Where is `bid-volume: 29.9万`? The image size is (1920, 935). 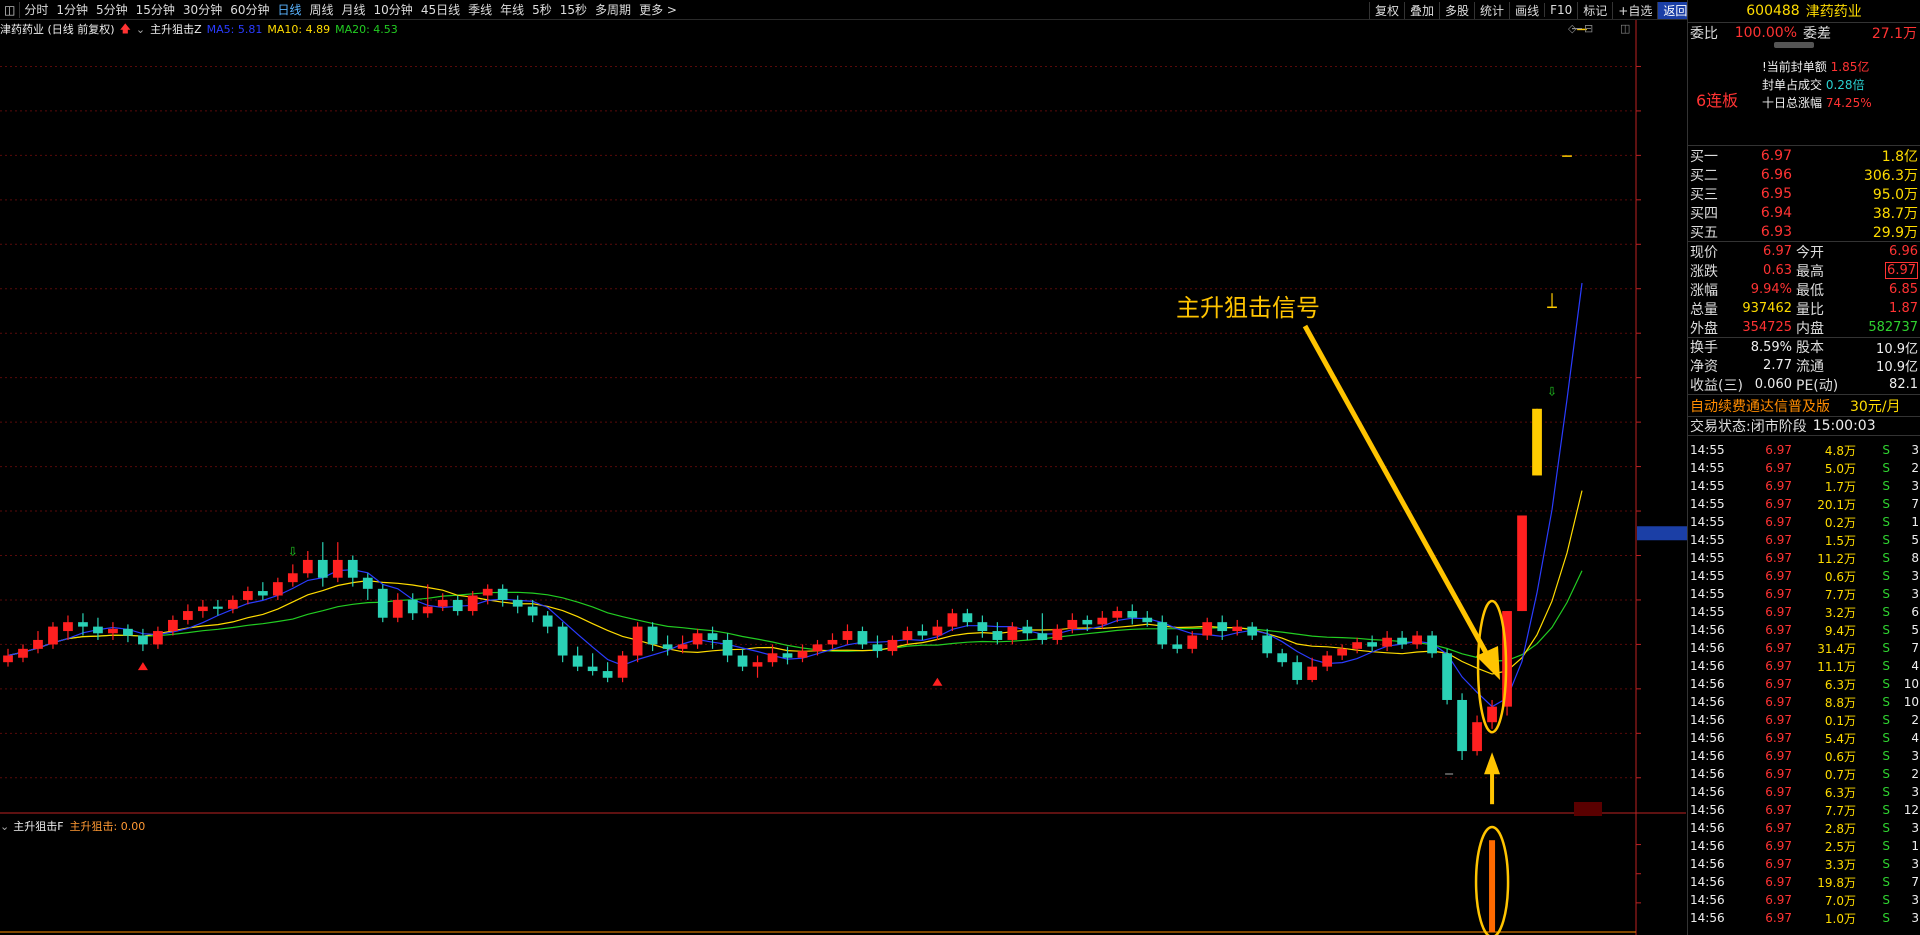
bid-volume: 29.9万 is located at coordinates (1895, 232).